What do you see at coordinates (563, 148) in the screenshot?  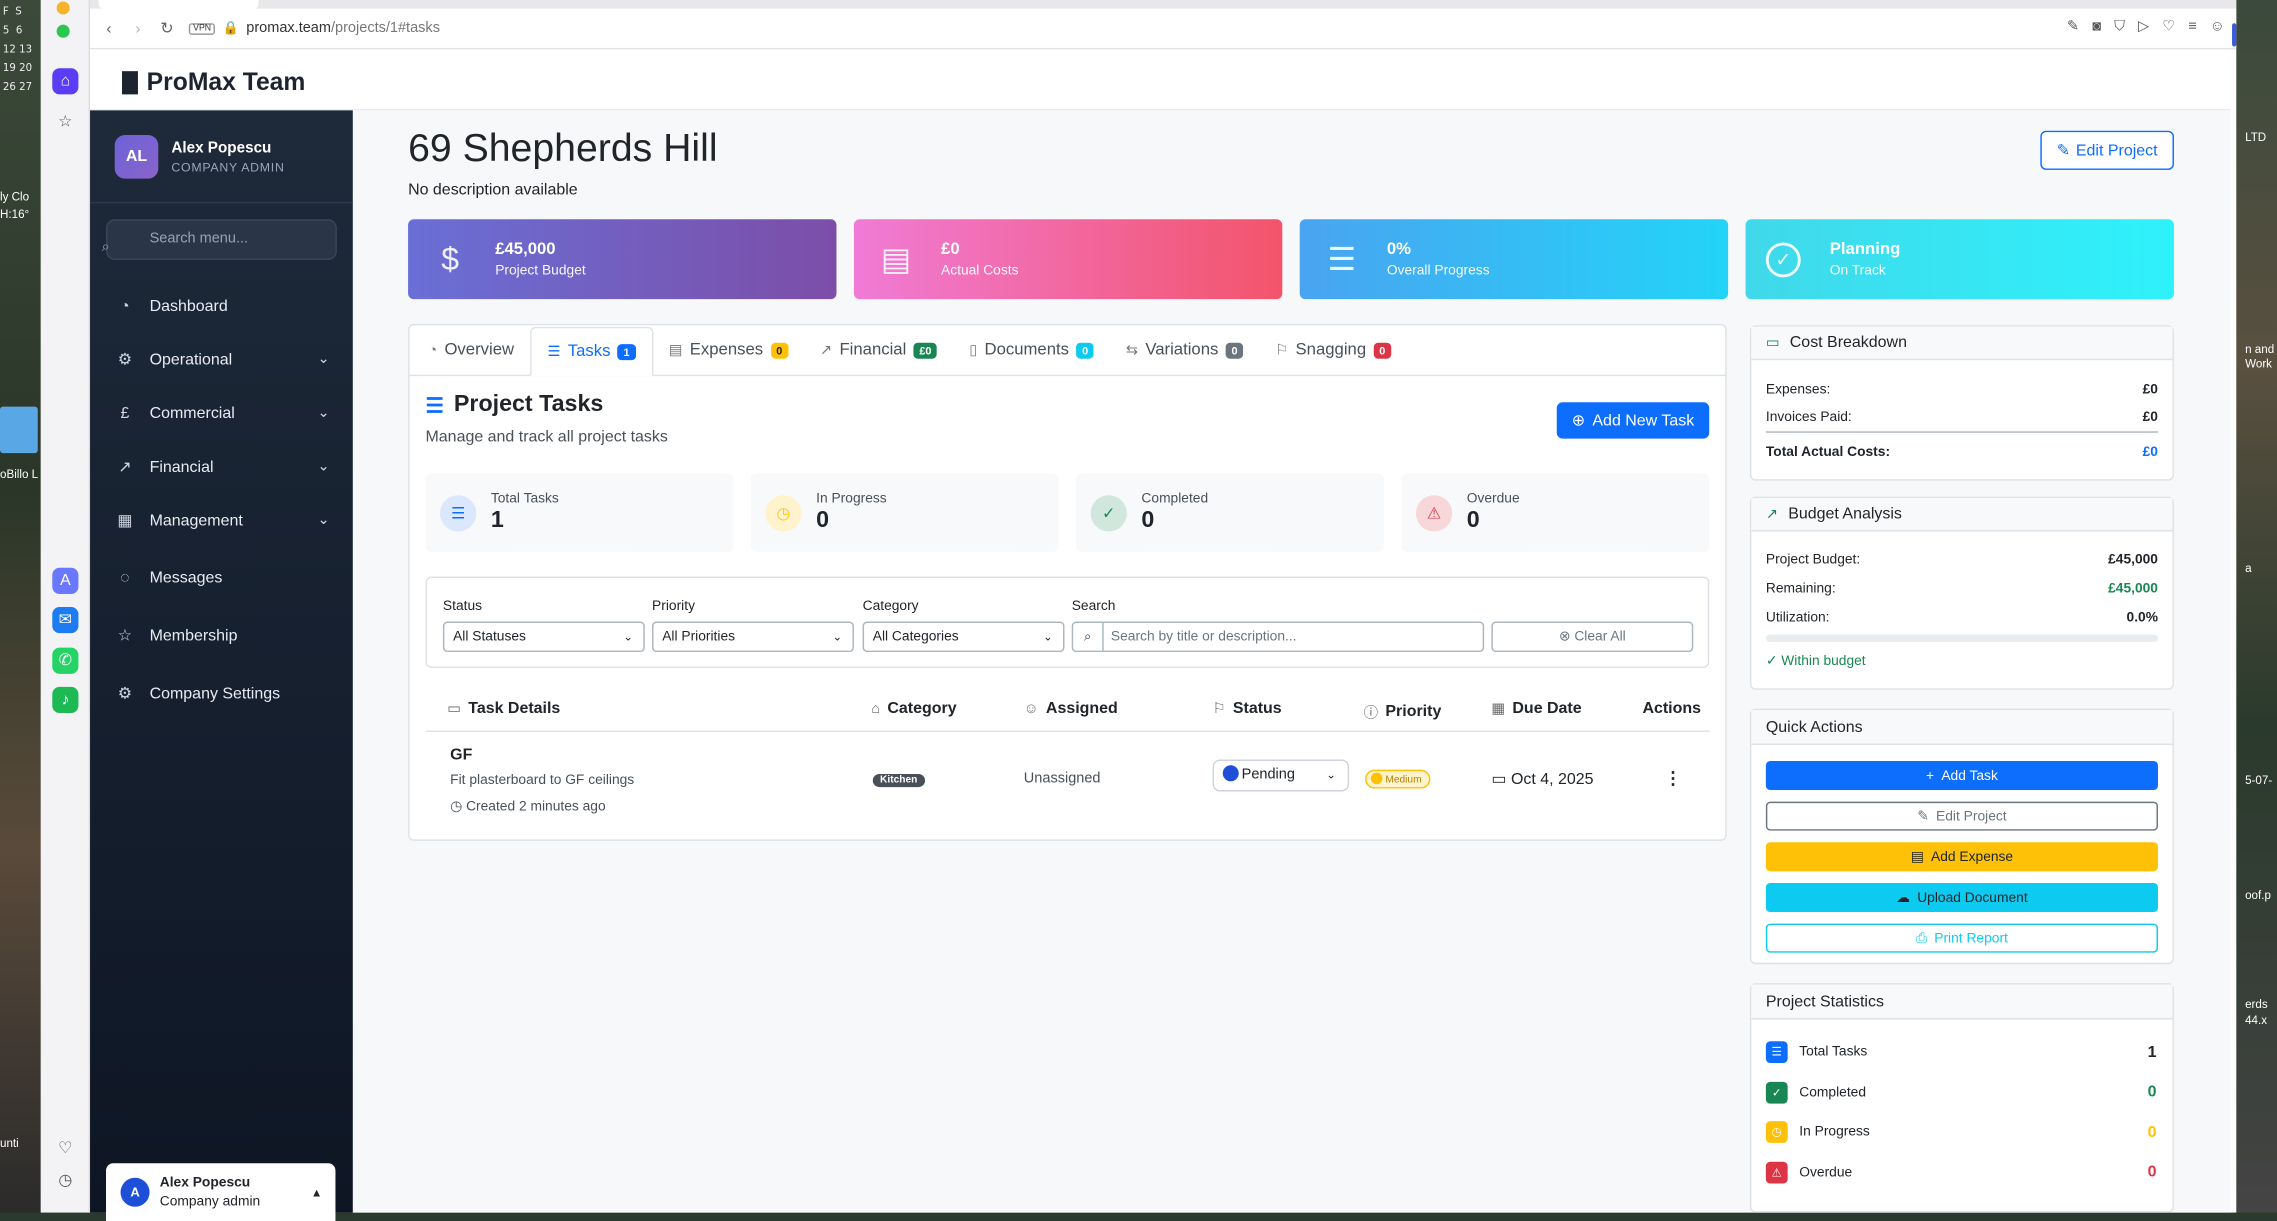 I see `page-title: 69 Shepherds Hill` at bounding box center [563, 148].